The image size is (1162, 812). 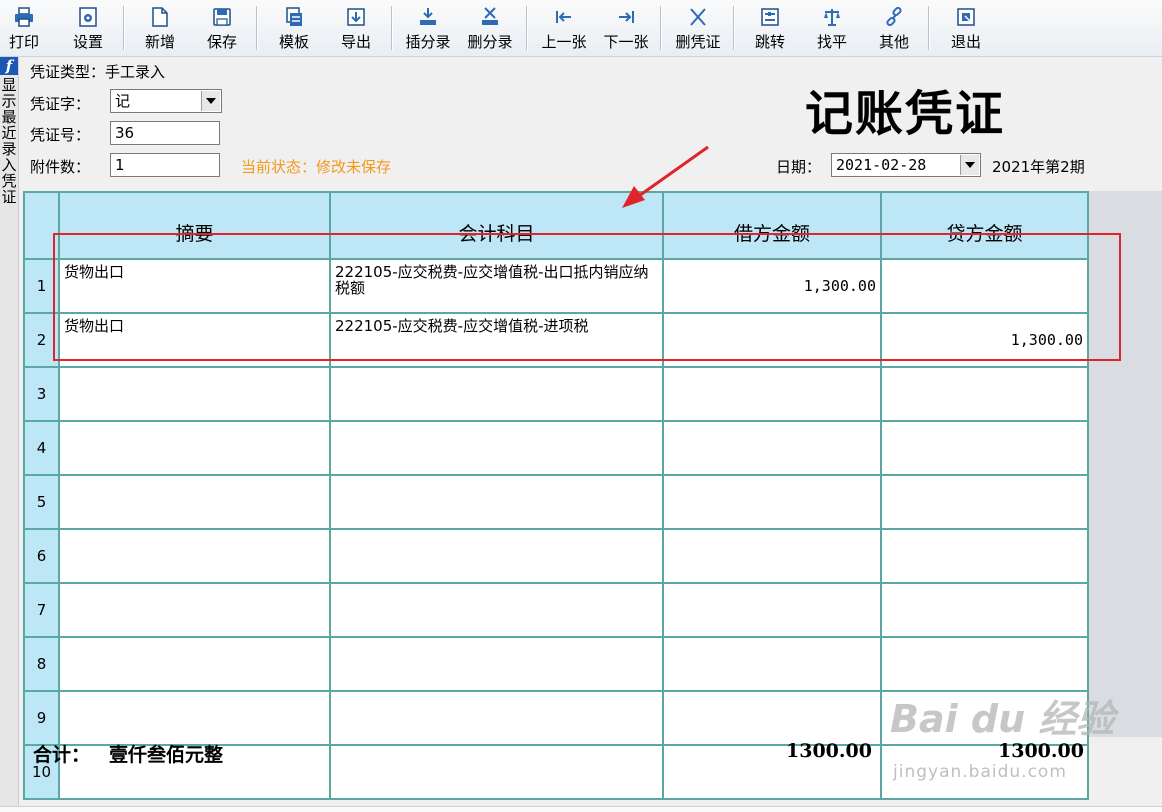 What do you see at coordinates (41, 502) in the screenshot?
I see `row-number: 5` at bounding box center [41, 502].